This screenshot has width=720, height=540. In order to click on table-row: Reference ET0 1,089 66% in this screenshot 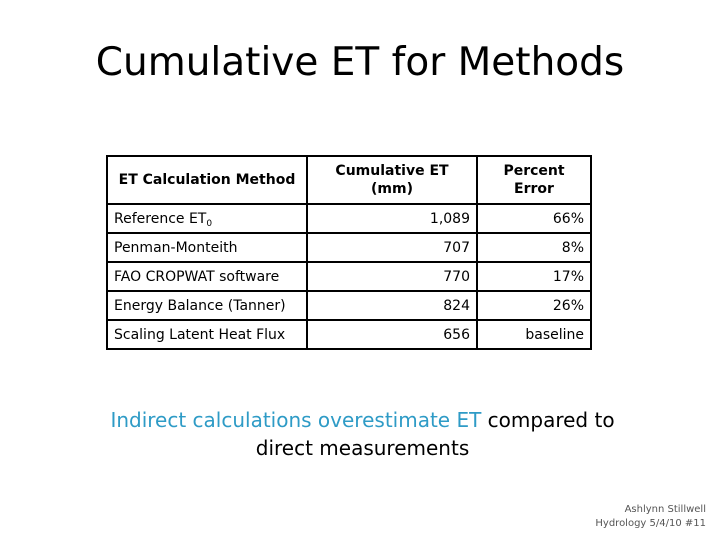, I will do `click(349, 218)`.